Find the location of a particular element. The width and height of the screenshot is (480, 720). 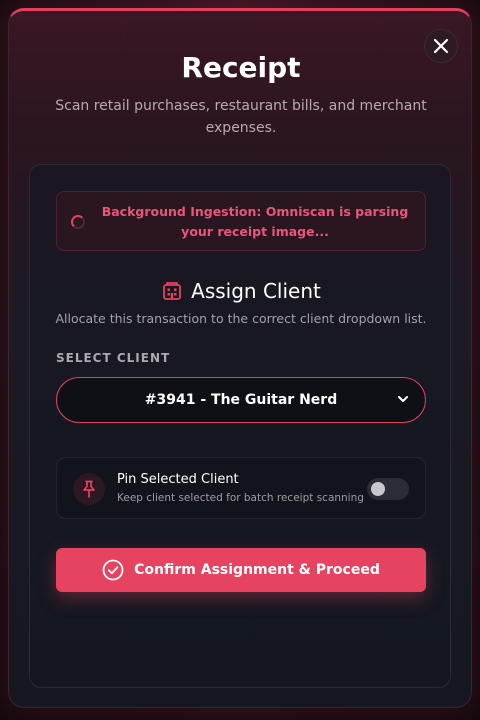

toggle-knob is located at coordinates (378, 489).